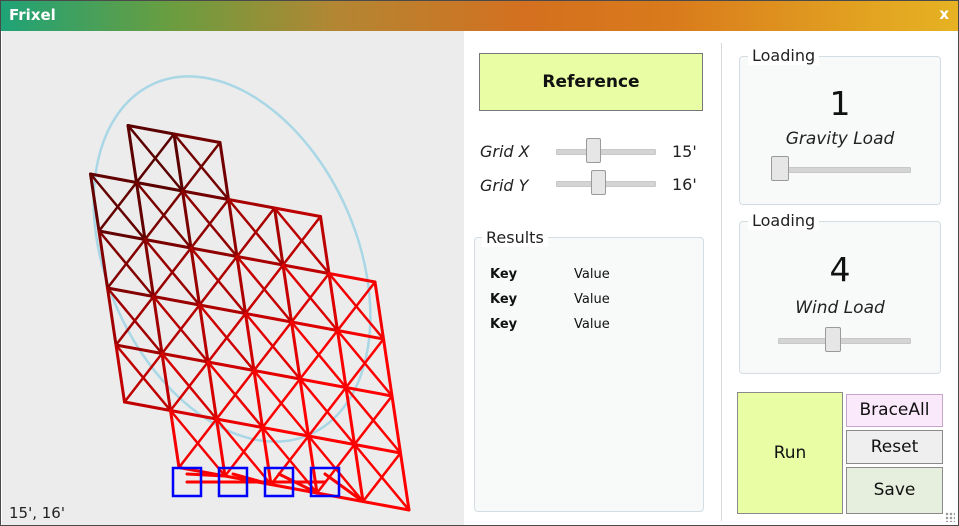 Image resolution: width=959 pixels, height=526 pixels. What do you see at coordinates (505, 151) in the screenshot?
I see `grid-x-label: Grid X` at bounding box center [505, 151].